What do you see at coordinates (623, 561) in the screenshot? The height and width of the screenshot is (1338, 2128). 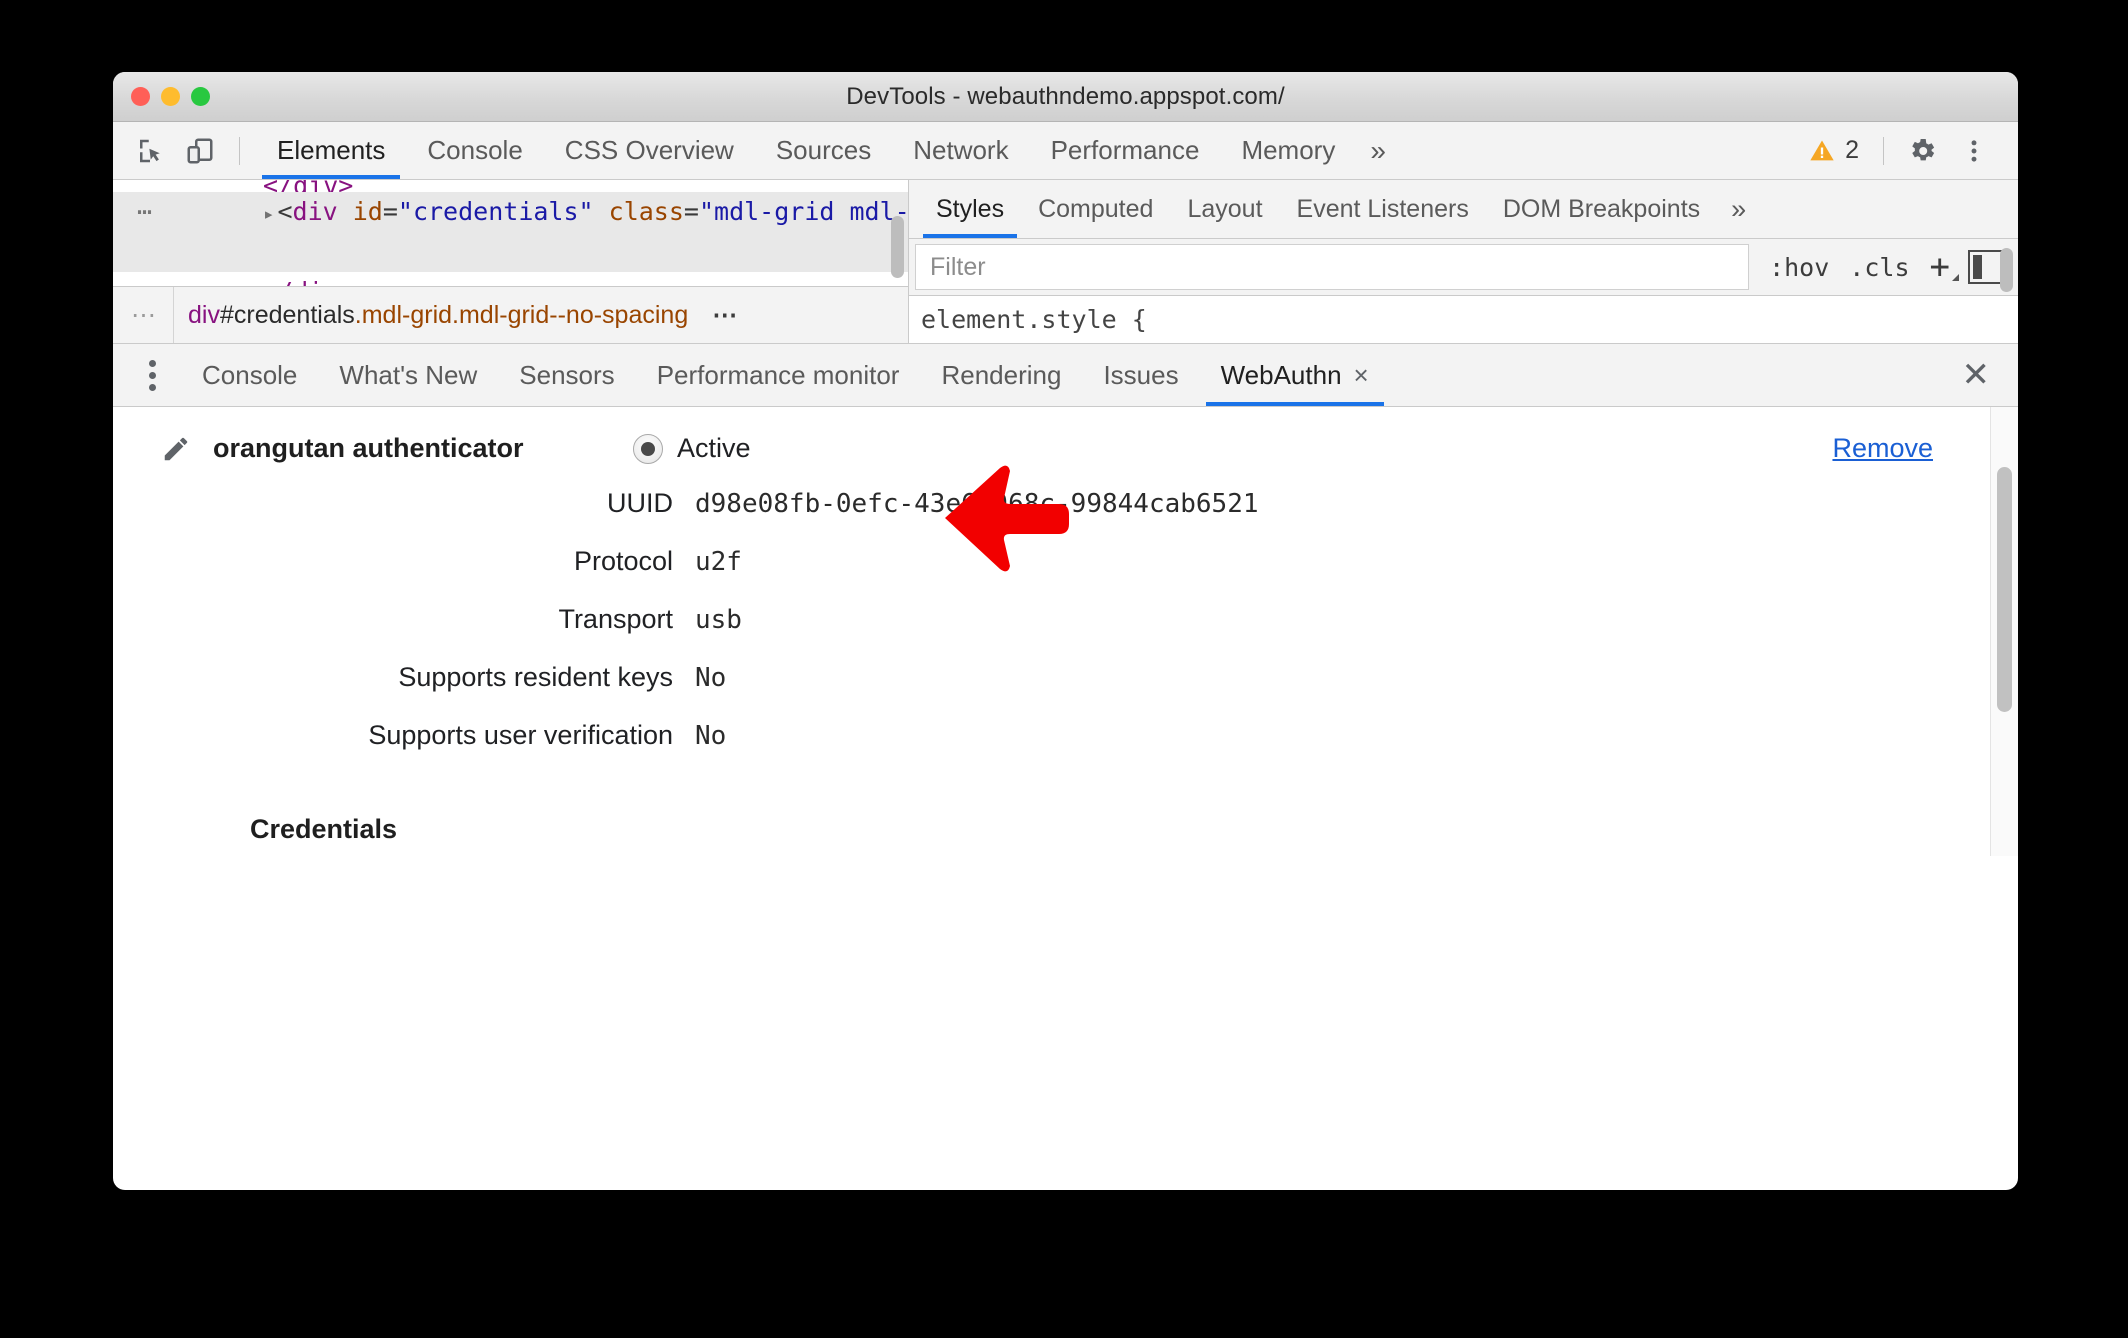 I see `detail-label-protocol: Protocol` at bounding box center [623, 561].